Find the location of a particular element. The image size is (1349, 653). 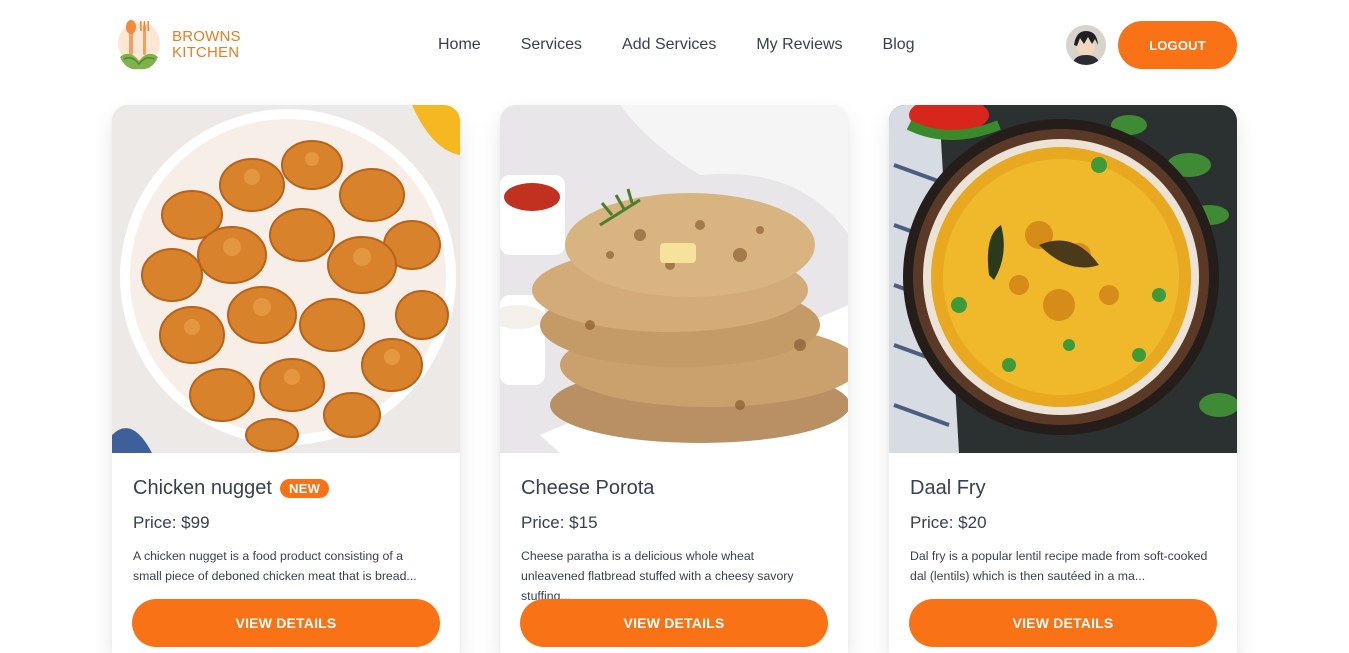

nav-services: Services is located at coordinates (551, 45).